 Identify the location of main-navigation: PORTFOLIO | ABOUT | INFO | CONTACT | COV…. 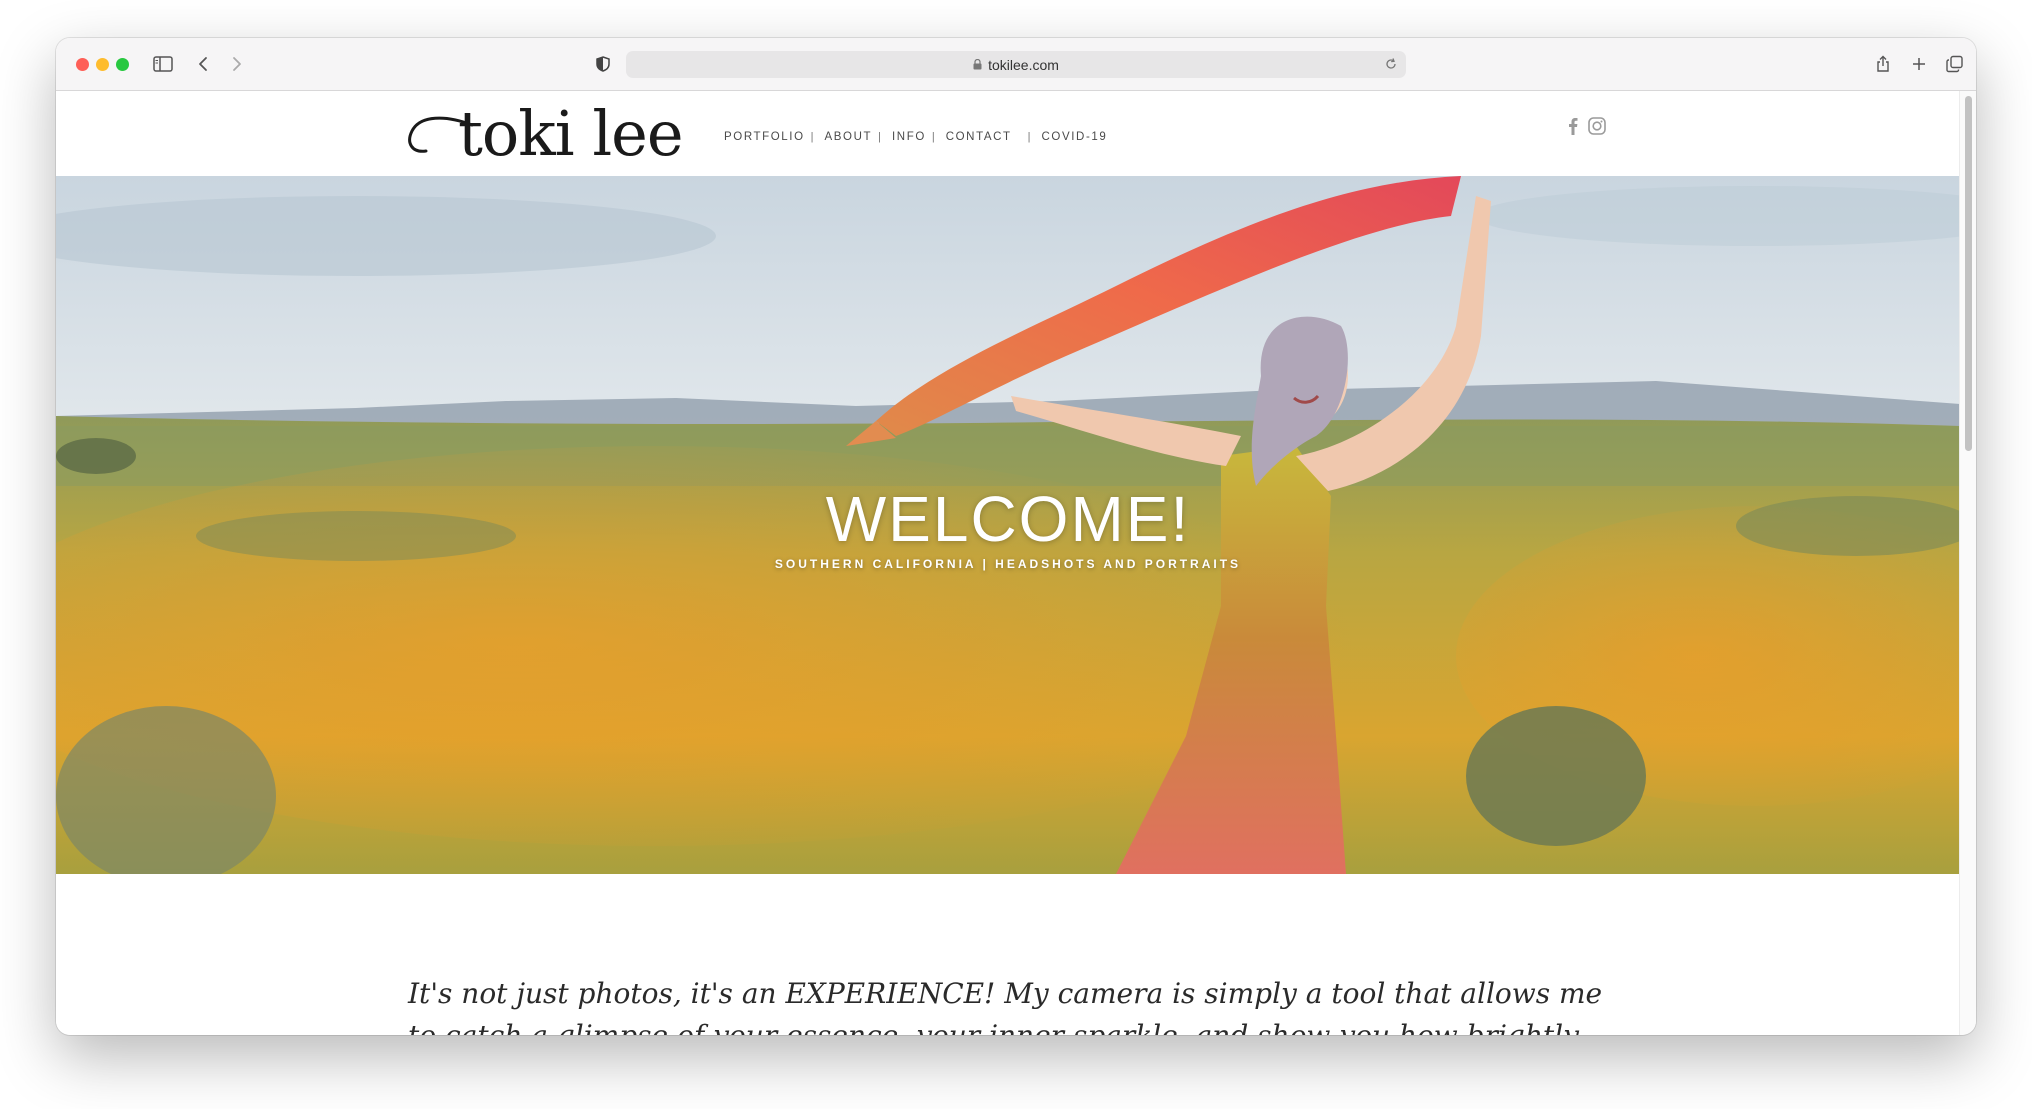
(915, 137).